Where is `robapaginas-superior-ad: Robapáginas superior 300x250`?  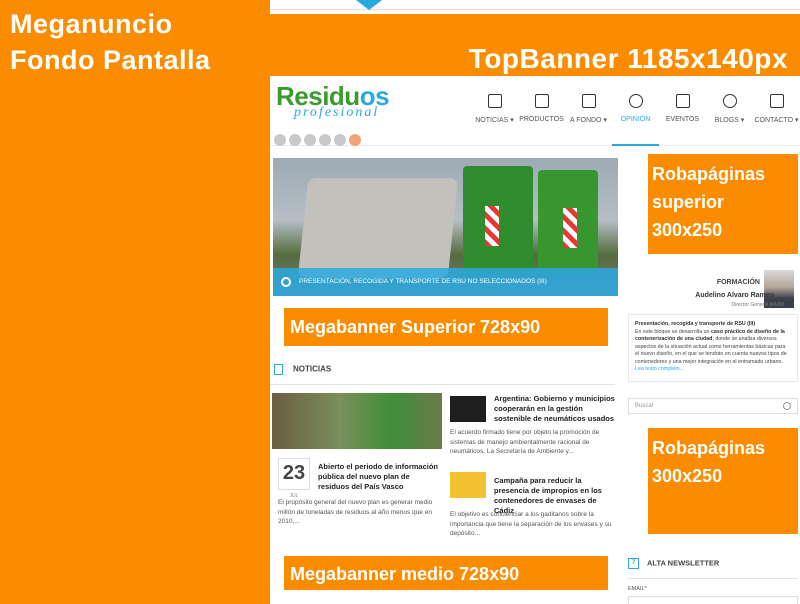
robapaginas-superior-ad: Robapáginas superior 300x250 is located at coordinates (723, 204).